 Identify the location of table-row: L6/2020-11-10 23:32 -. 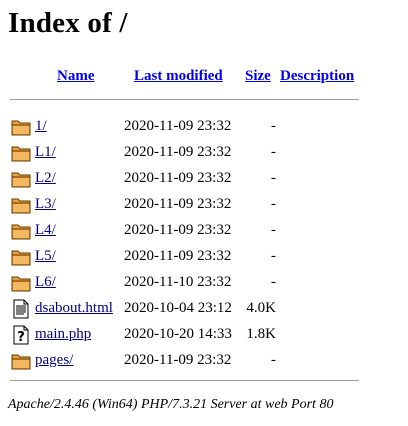
(204, 282).